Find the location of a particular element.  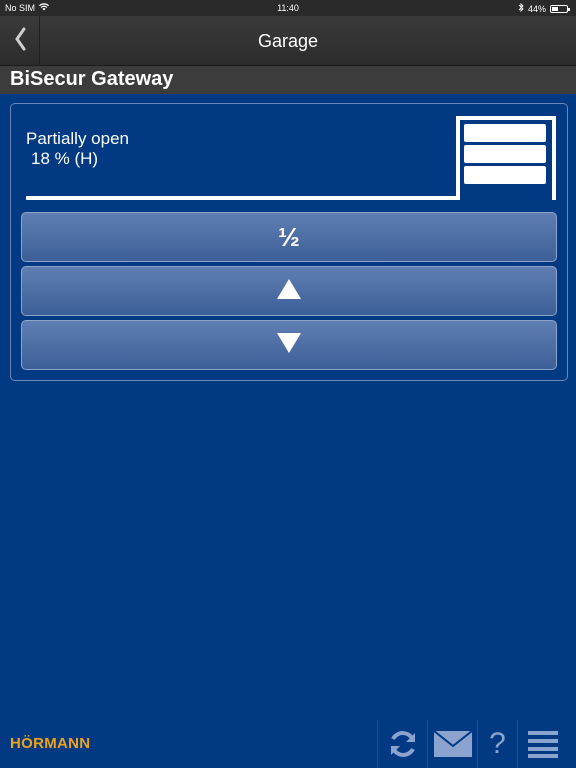

help-icon: ? is located at coordinates (497, 743).